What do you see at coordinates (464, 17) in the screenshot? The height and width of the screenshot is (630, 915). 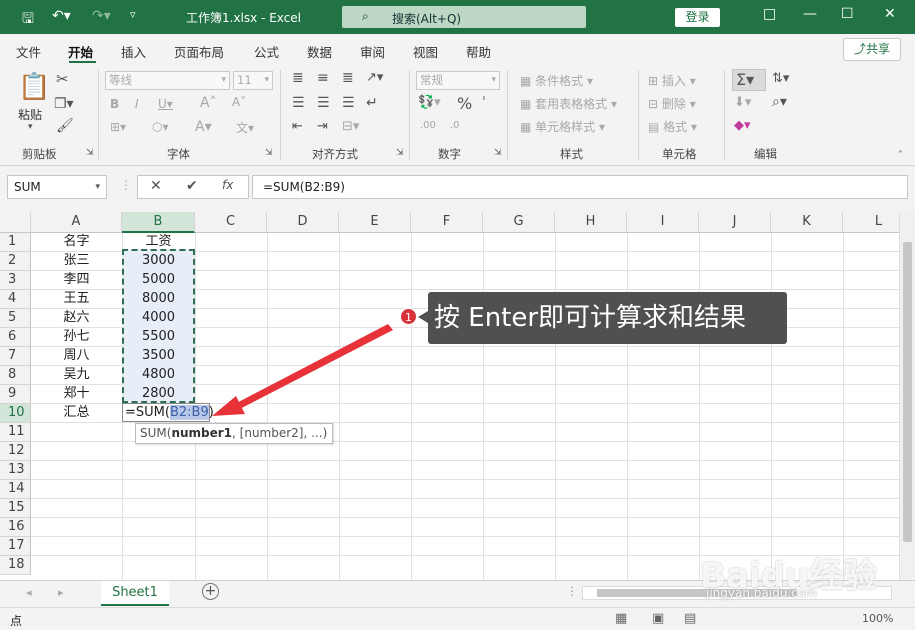 I see `search-box: ⌕ 搜索(Alt+Q)` at bounding box center [464, 17].